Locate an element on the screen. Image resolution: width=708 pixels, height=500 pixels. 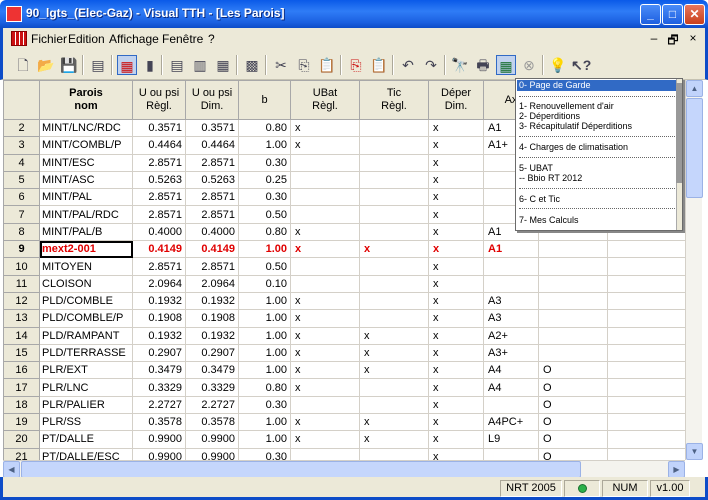
table-row: 19 PLR/SS 0.3578 0.3578 1.00 x x x A4PC+ O is located at coordinates (344, 422).